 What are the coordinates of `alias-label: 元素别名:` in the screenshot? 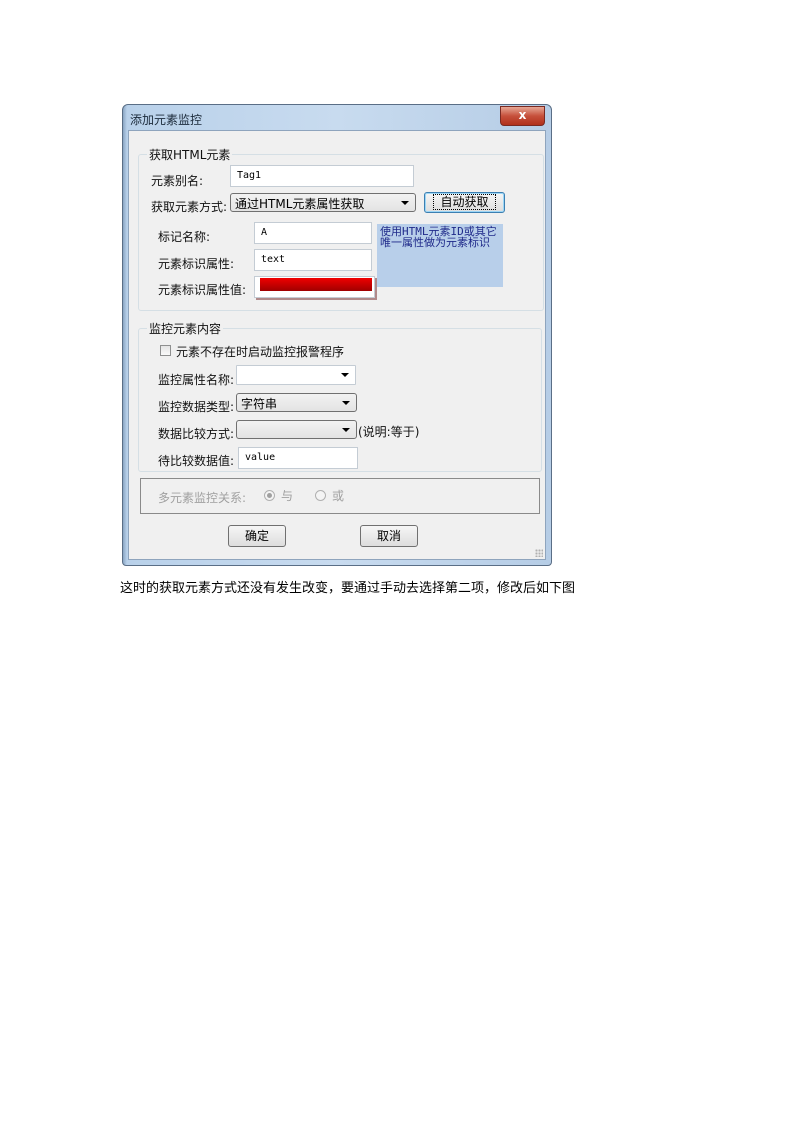 It's located at (177, 181).